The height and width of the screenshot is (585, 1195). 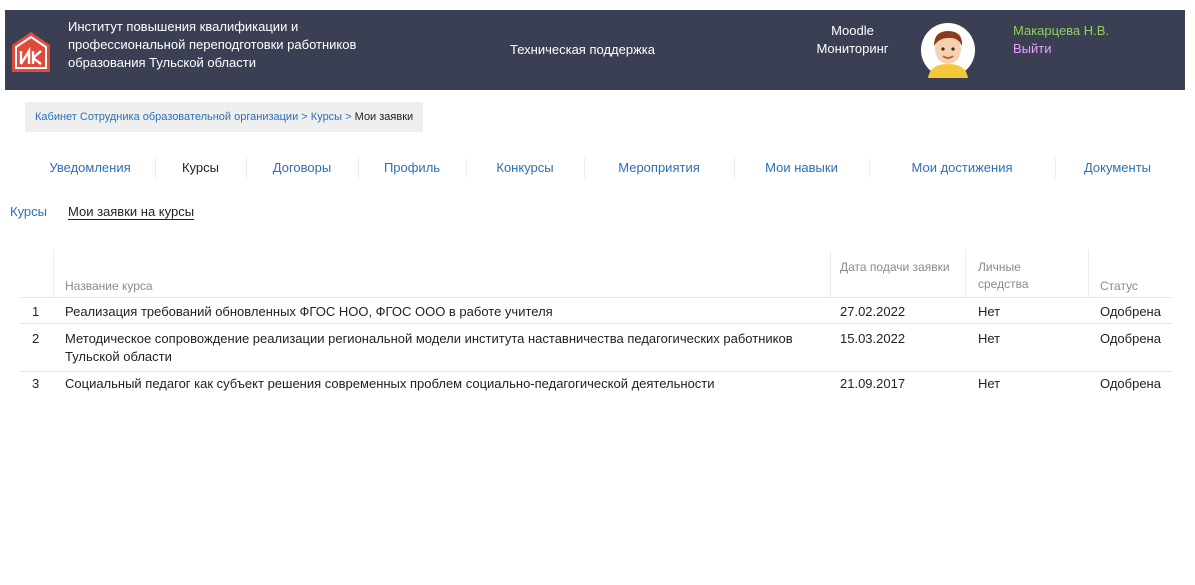 What do you see at coordinates (948, 50) in the screenshot?
I see `user-avatar-icon` at bounding box center [948, 50].